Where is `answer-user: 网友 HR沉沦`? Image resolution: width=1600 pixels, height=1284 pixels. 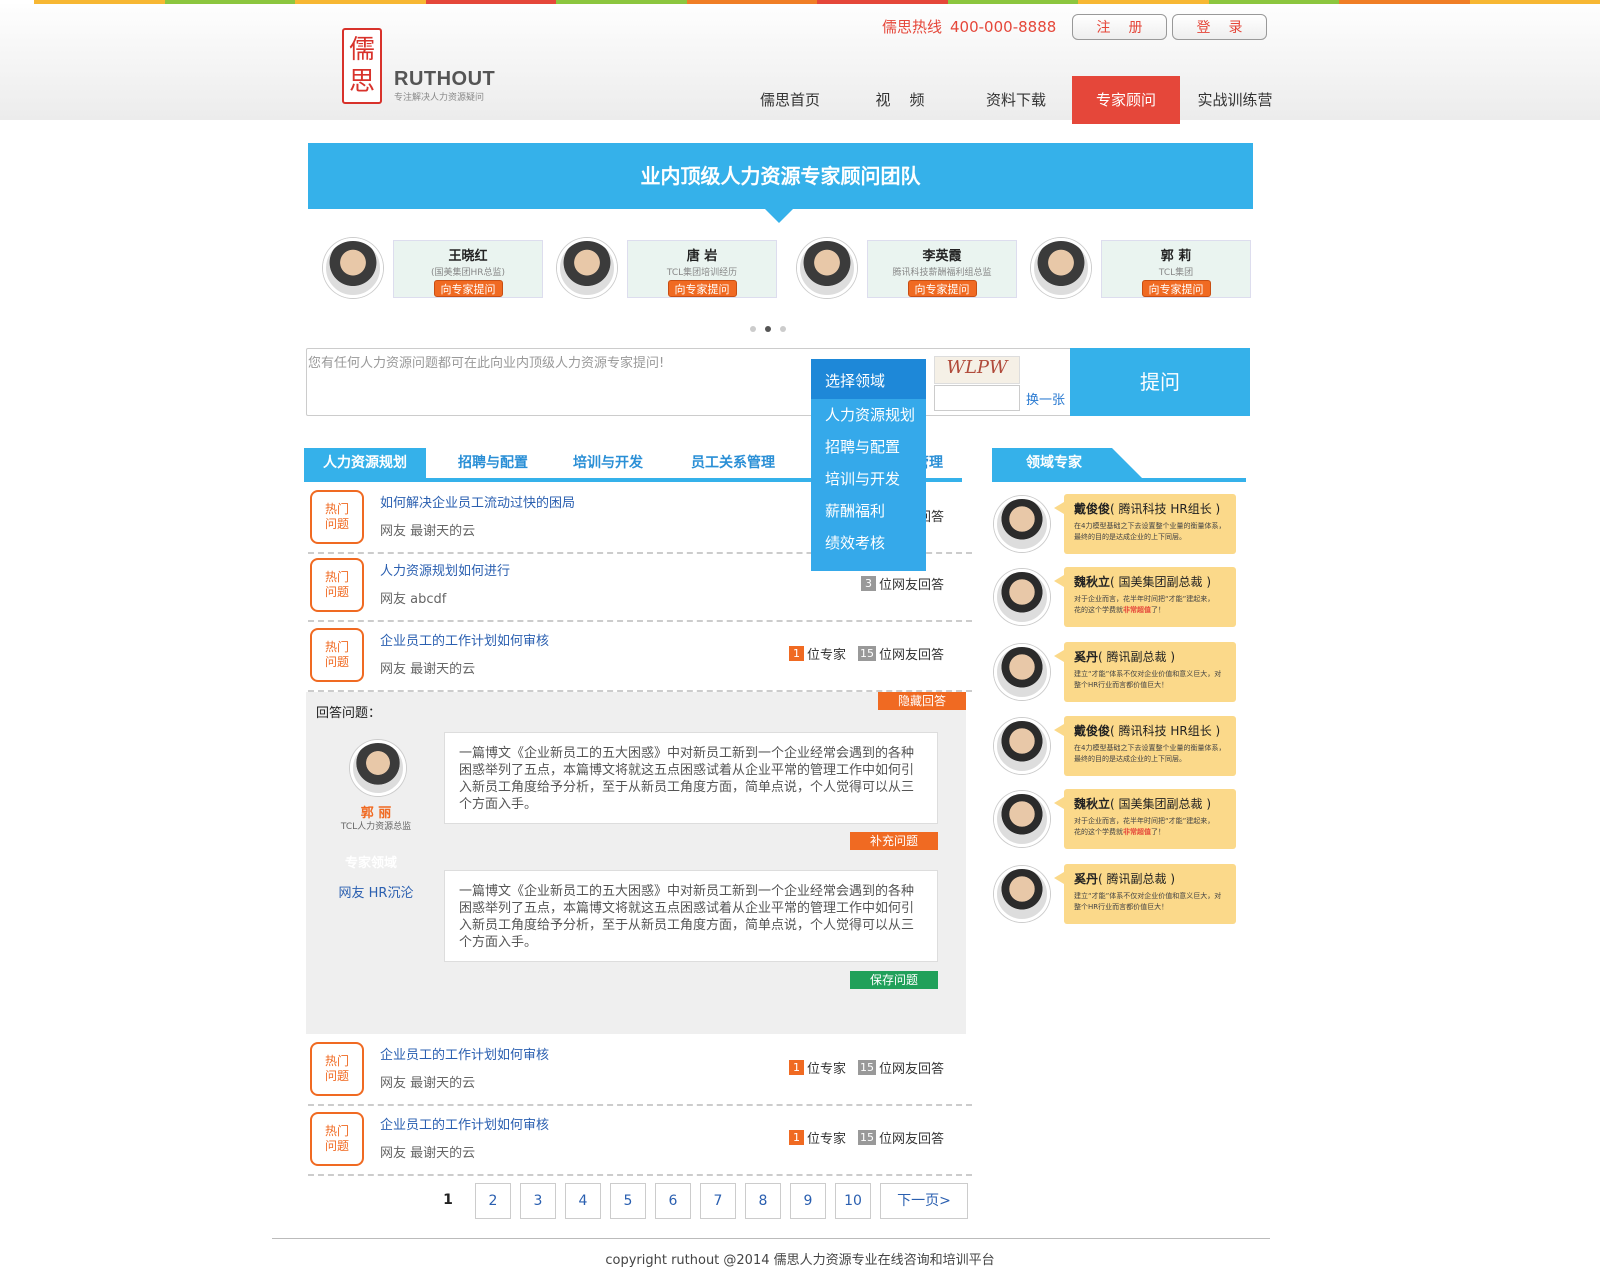 answer-user: 网友 HR沉沦 is located at coordinates (376, 891).